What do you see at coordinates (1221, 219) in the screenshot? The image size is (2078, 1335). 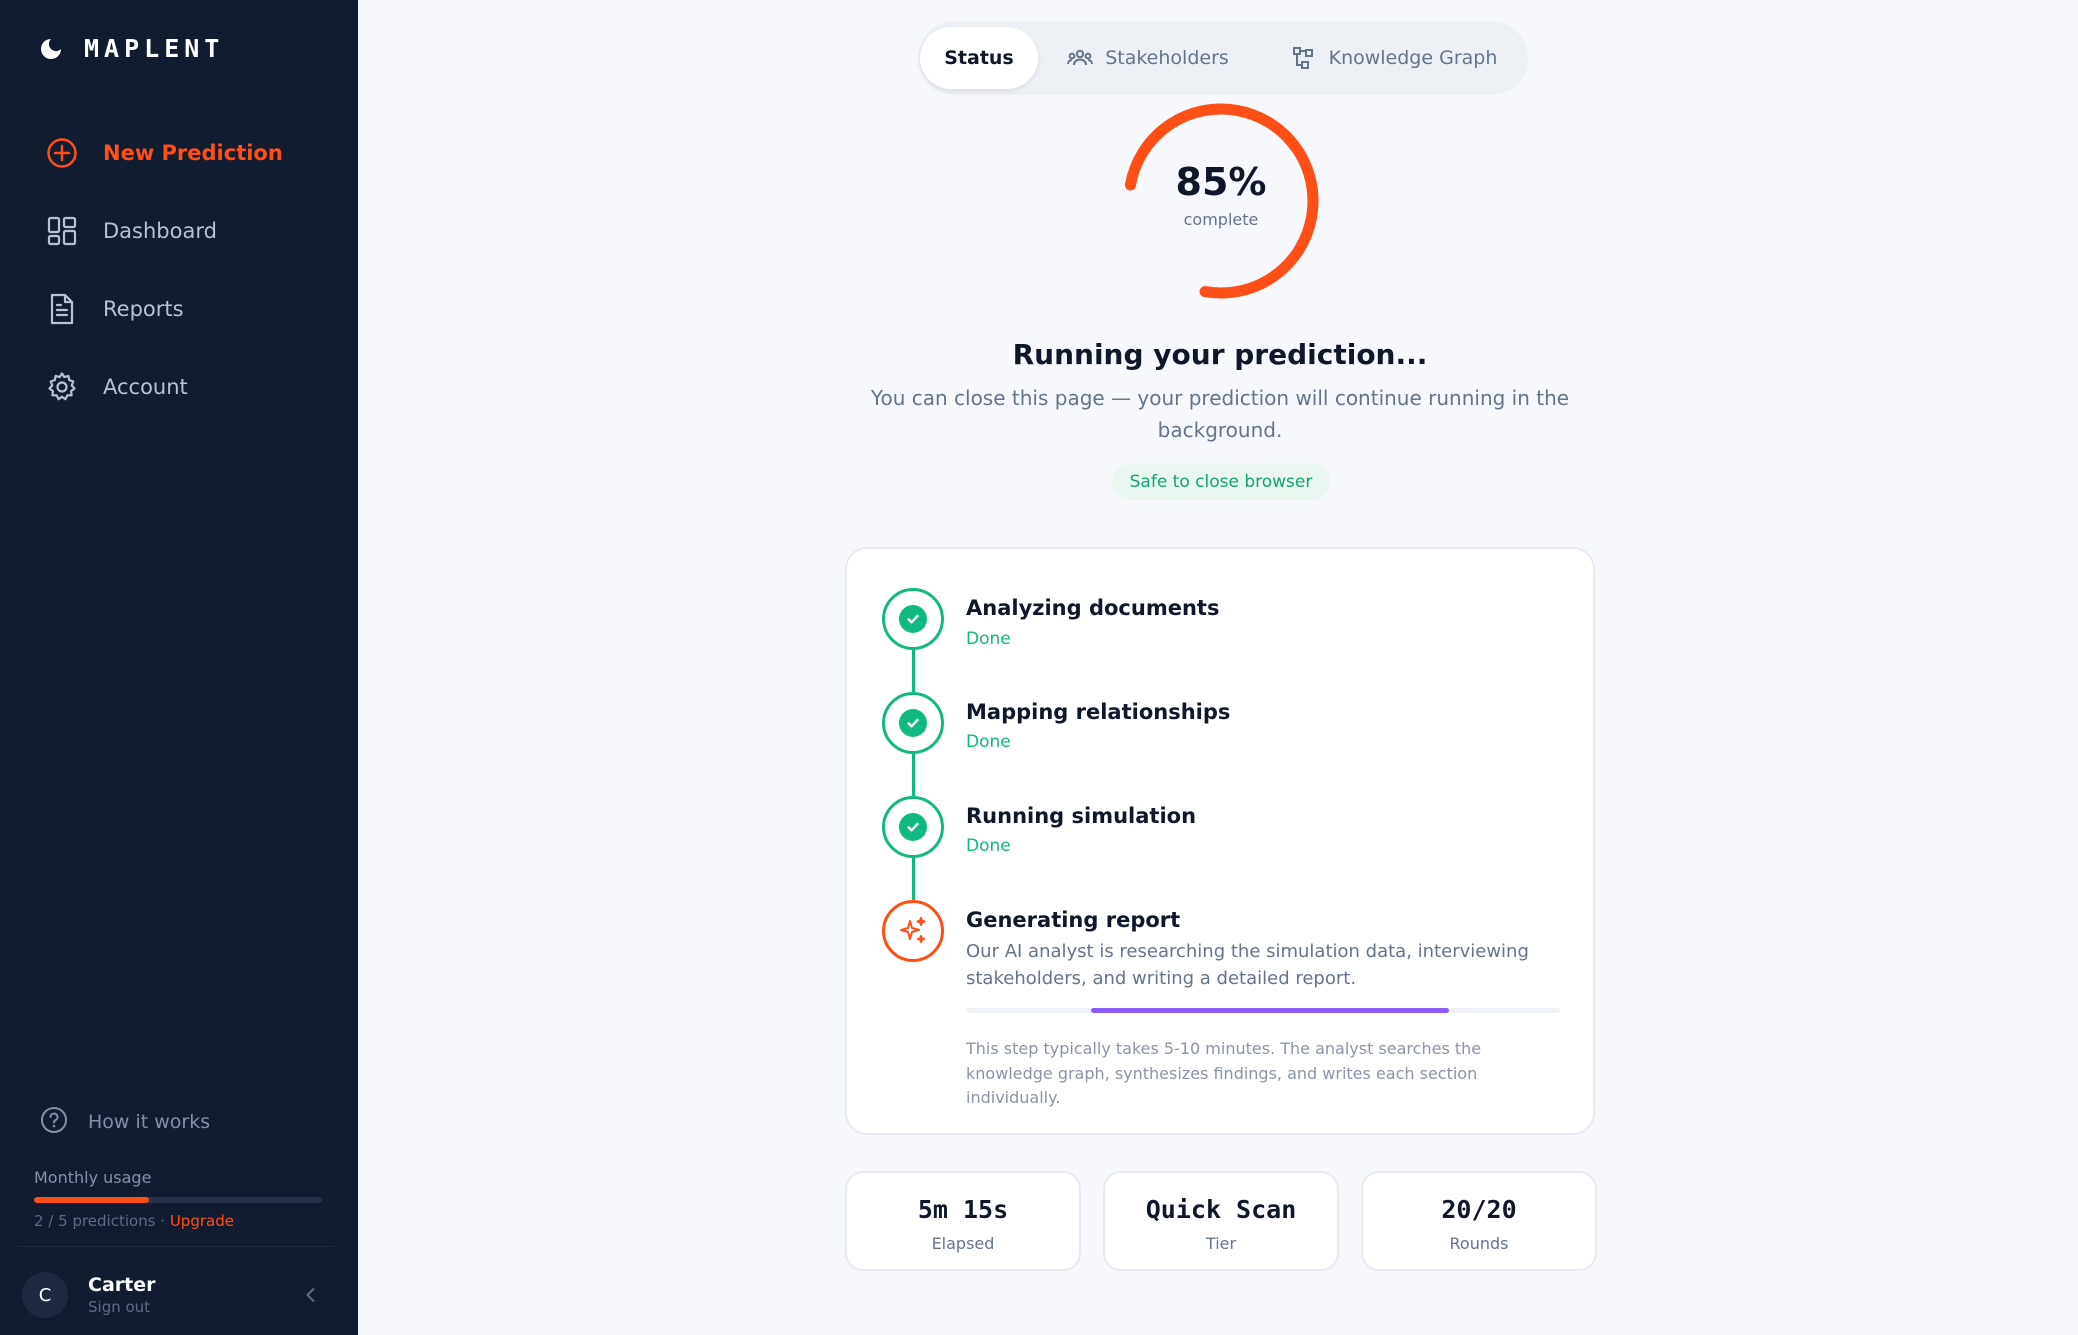 I see `progress-label: complete` at bounding box center [1221, 219].